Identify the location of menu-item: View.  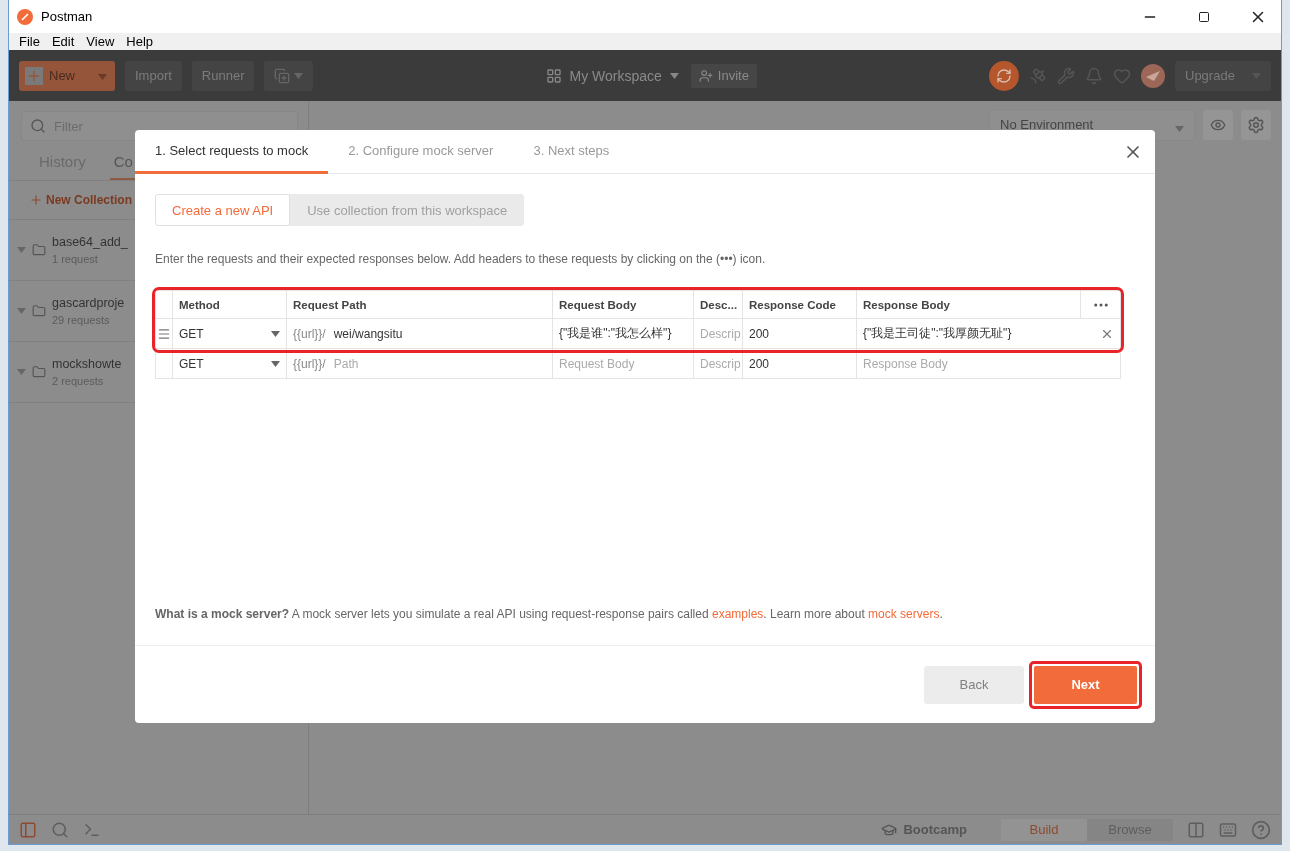
(100, 41).